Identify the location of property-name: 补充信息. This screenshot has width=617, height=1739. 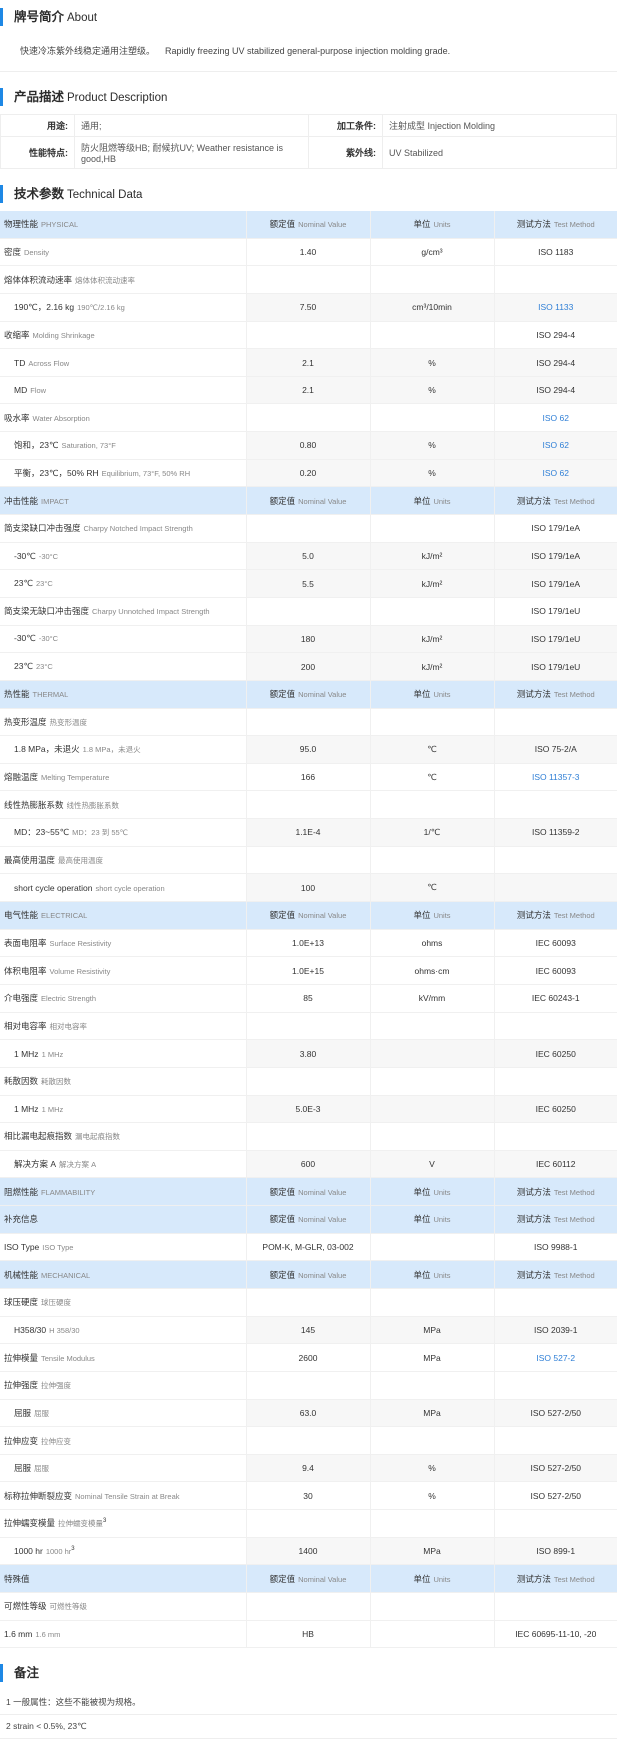
(123, 1219).